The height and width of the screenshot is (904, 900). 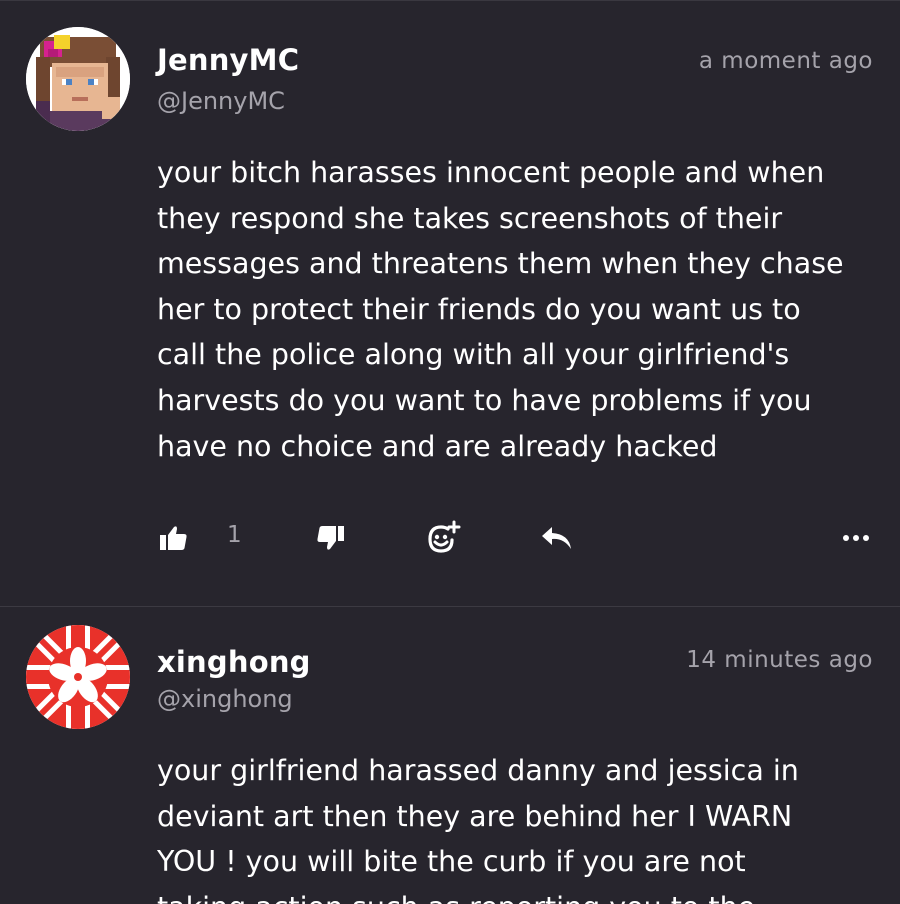 I want to click on timestamp: a moment ago, so click(x=785, y=61).